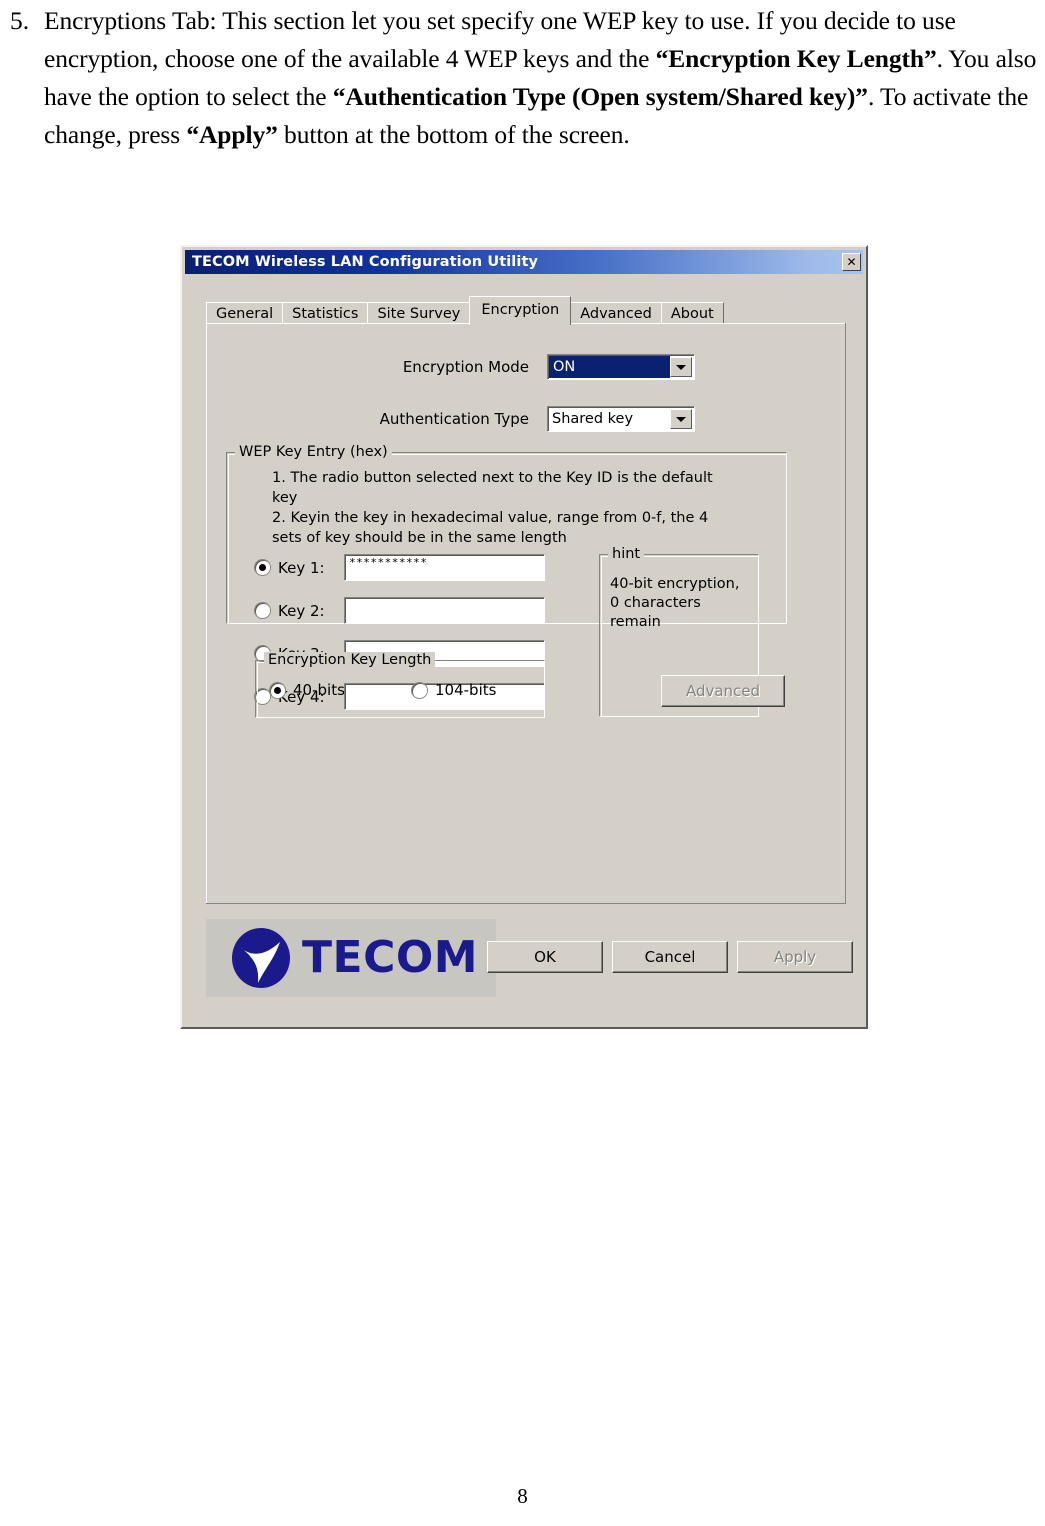  I want to click on encryption-mode-row: Encryption Mode ON, so click(524, 367).